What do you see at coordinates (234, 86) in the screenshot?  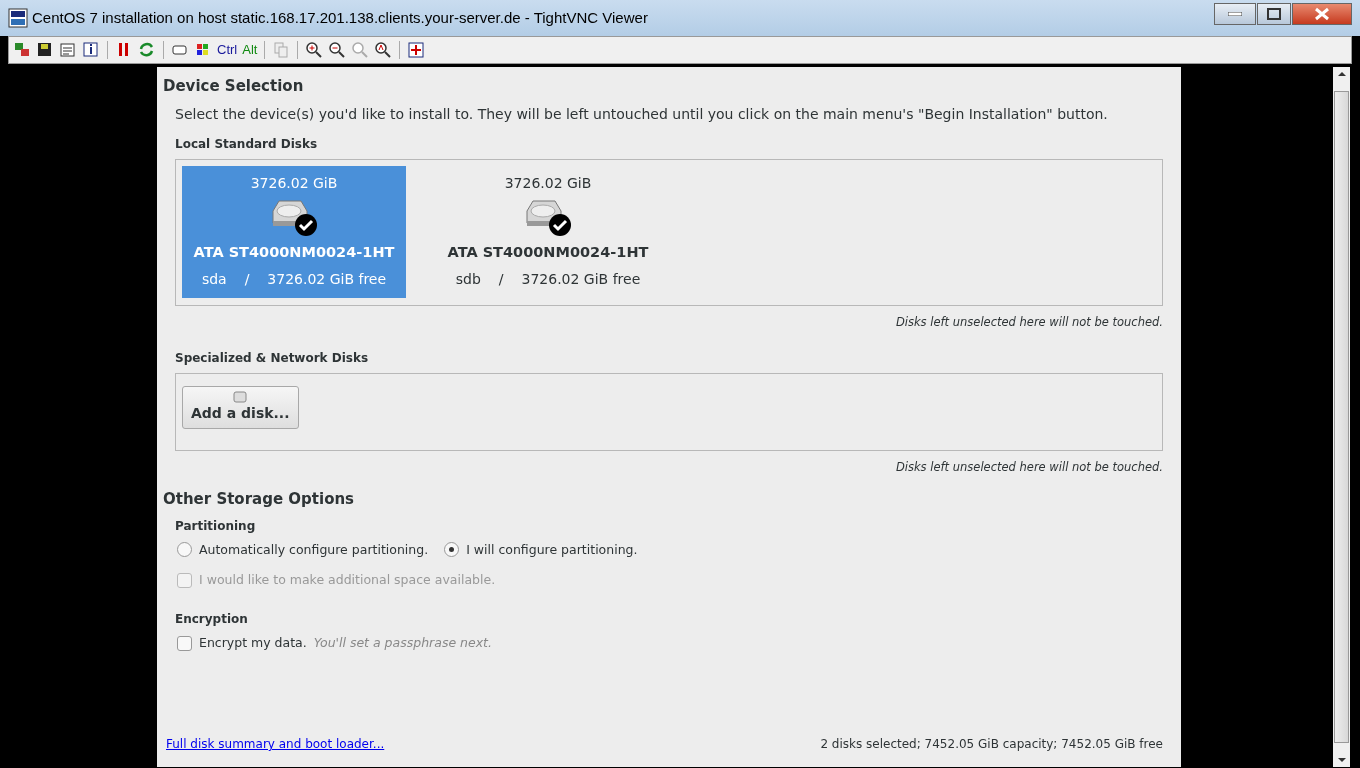 I see `section-title: Device Selection` at bounding box center [234, 86].